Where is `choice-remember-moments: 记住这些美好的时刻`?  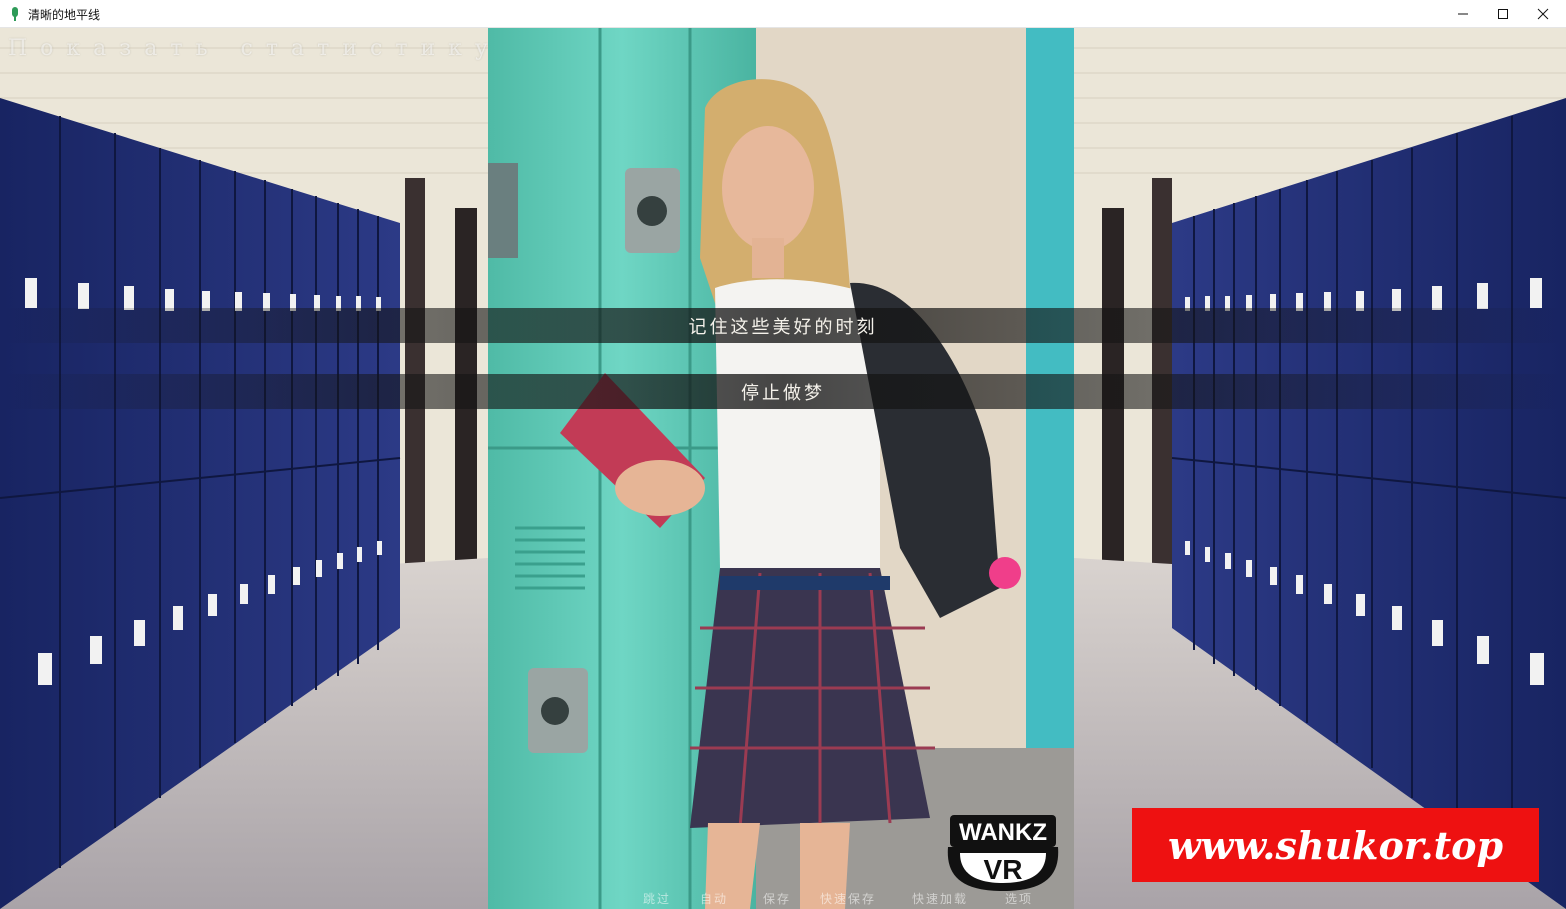 choice-remember-moments: 记住这些美好的时刻 is located at coordinates (783, 325).